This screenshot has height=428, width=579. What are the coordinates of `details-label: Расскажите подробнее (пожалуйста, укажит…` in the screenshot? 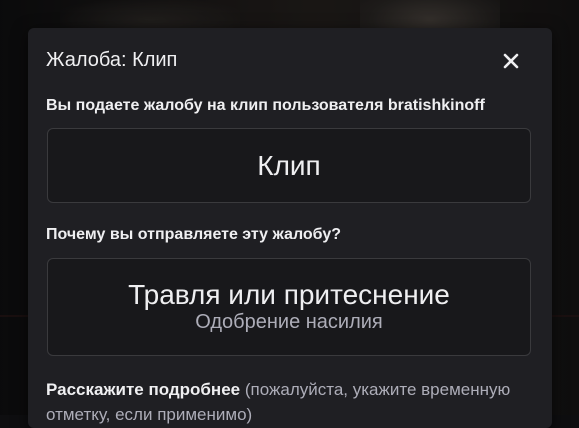 It's located at (291, 402).